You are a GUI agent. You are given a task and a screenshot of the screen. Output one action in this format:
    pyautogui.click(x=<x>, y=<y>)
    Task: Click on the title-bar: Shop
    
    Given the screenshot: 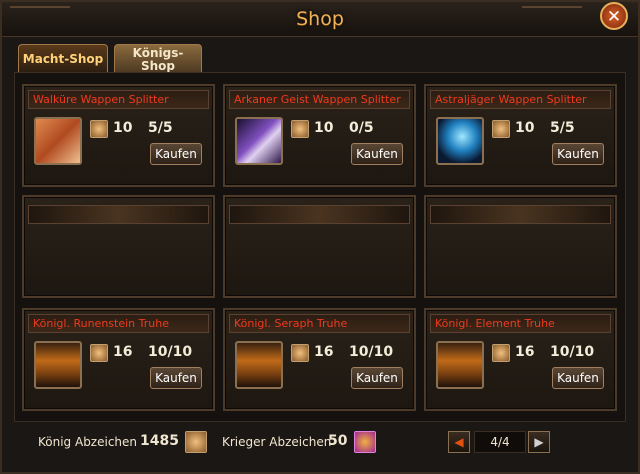 What is the action you would take?
    pyautogui.click(x=320, y=19)
    